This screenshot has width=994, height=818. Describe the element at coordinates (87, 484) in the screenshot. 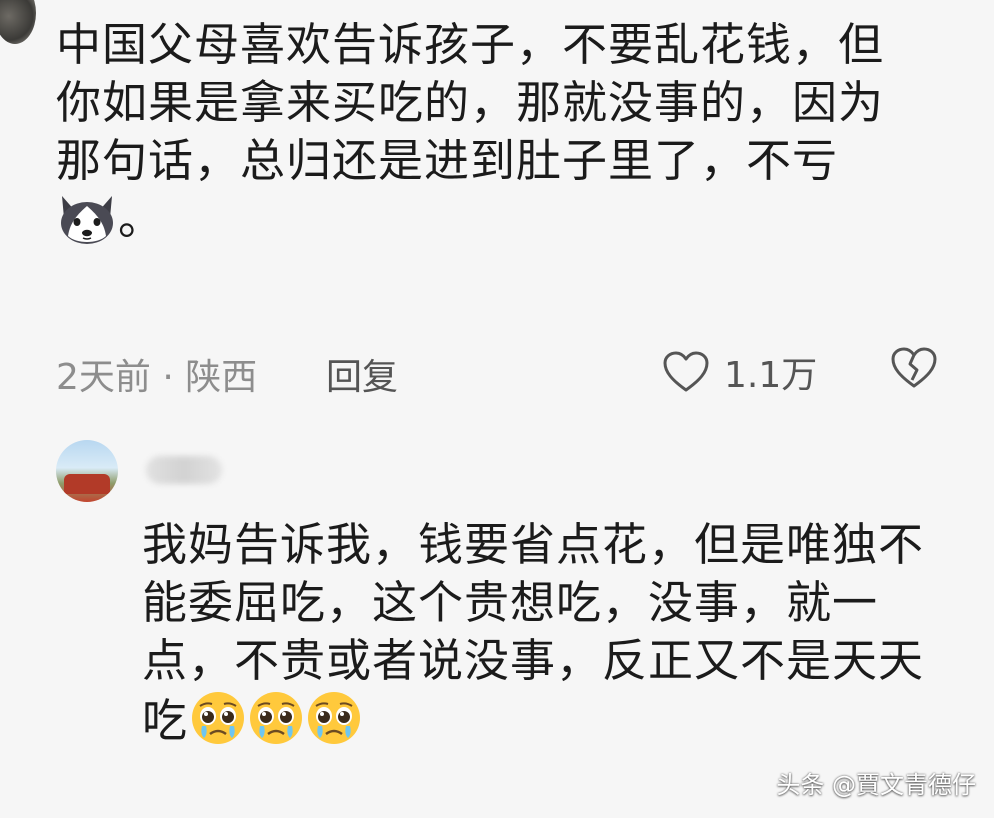

I see `avatar-image-detail` at that location.